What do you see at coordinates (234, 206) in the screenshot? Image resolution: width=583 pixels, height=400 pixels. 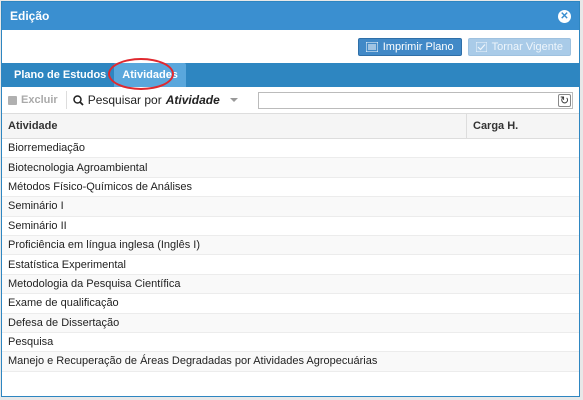 I see `cell-atividade: Seminário I` at bounding box center [234, 206].